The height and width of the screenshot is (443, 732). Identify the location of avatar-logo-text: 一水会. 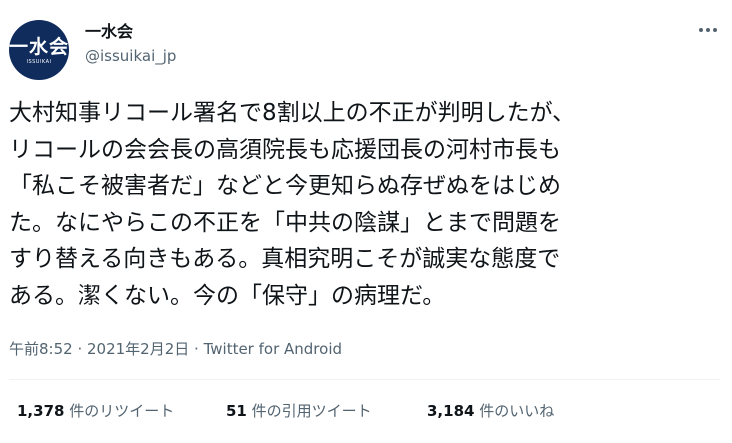
(39, 46).